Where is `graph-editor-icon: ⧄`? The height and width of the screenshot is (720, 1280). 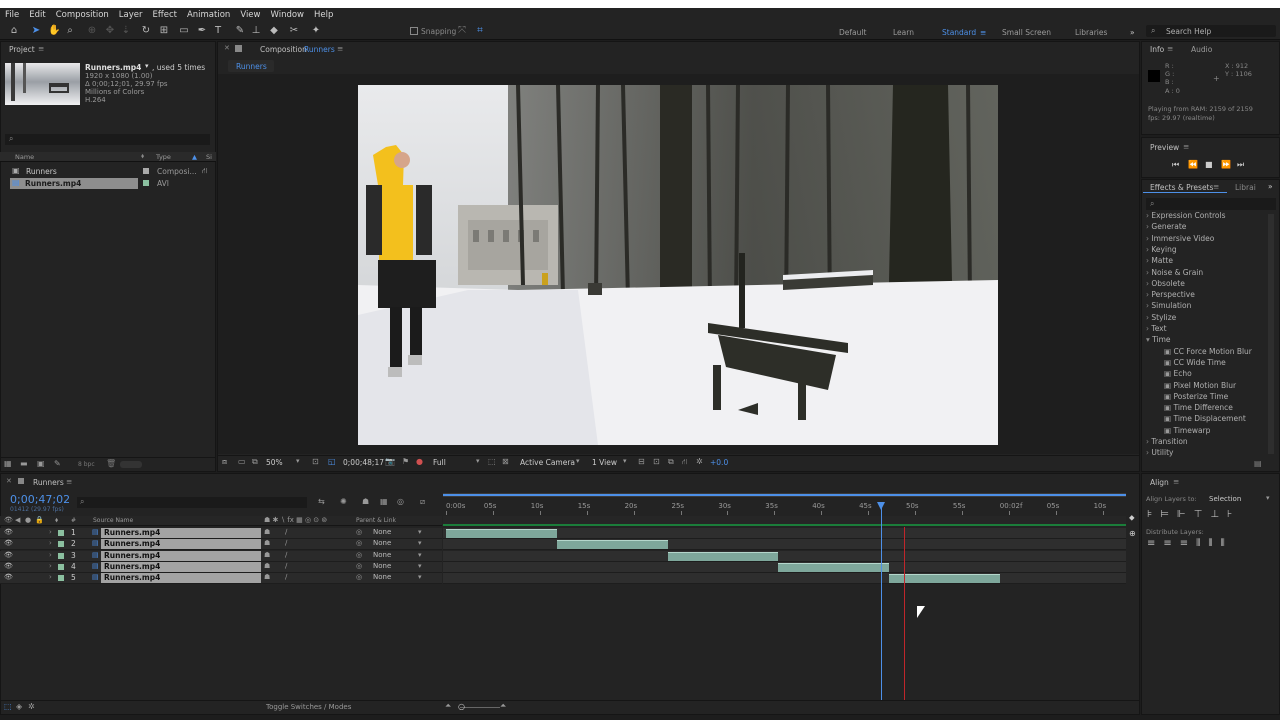
graph-editor-icon: ⧄ is located at coordinates (422, 502).